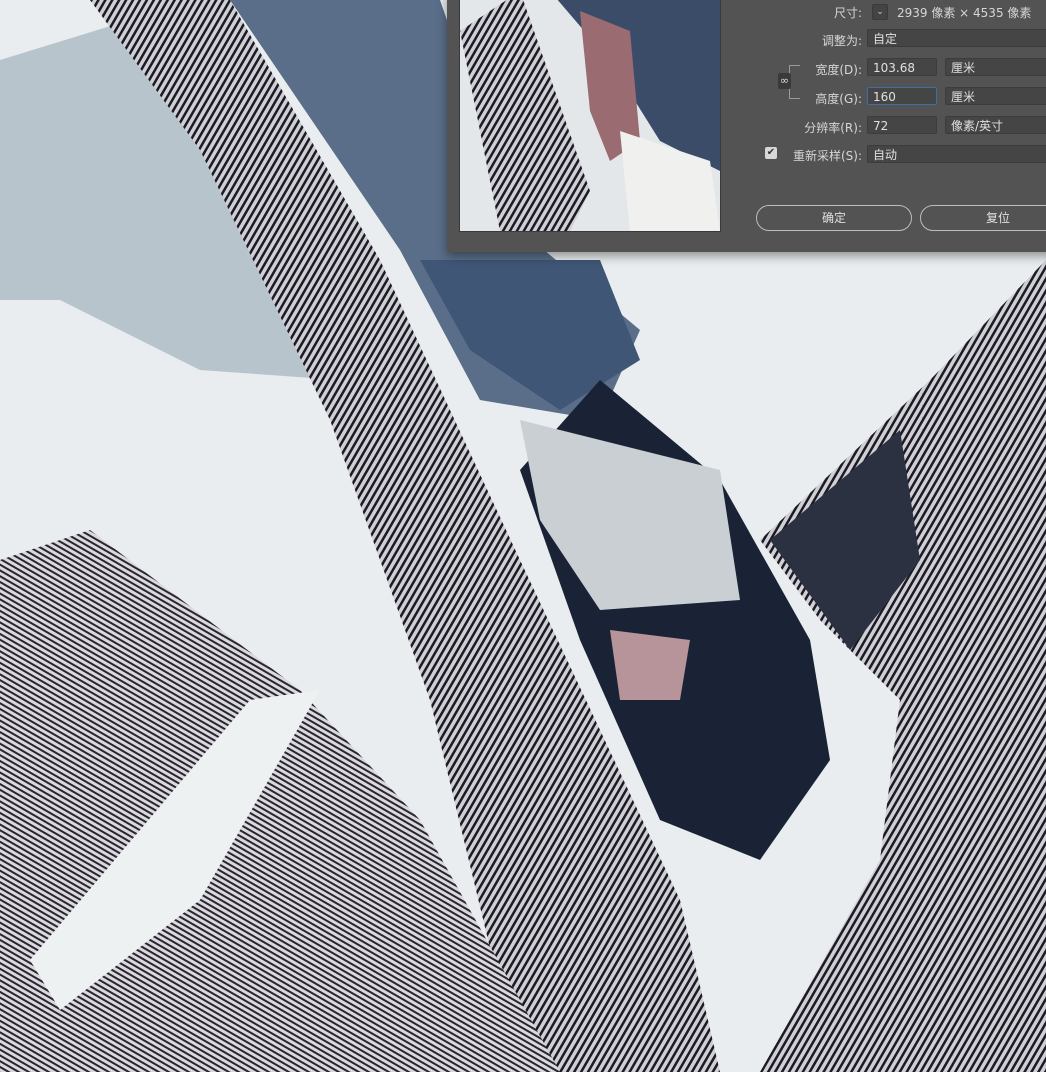  I want to click on resolution-input: 72, so click(902, 125).